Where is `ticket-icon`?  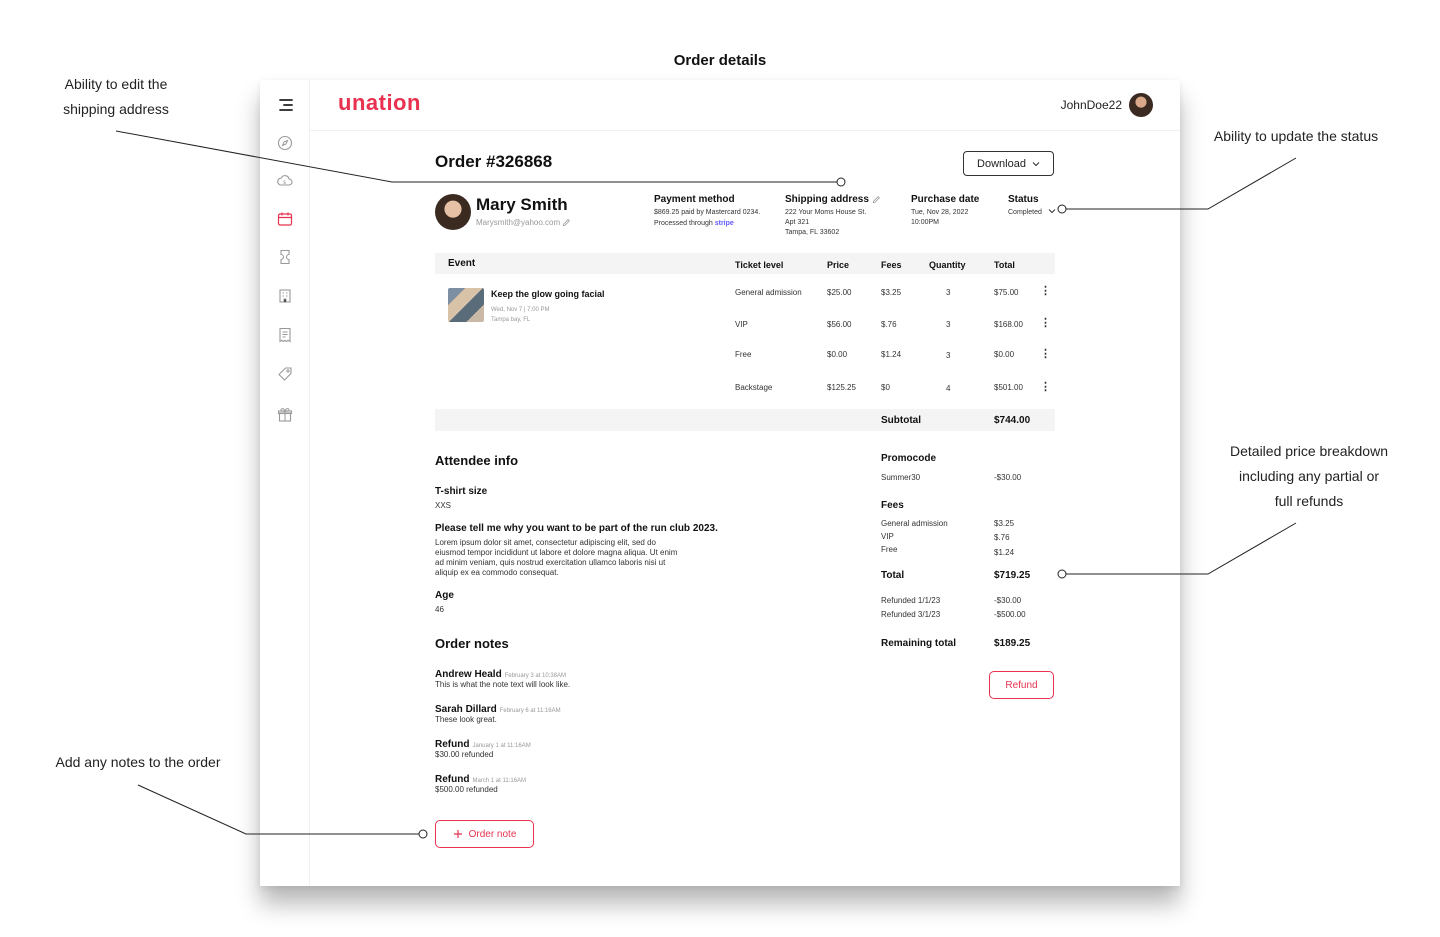
ticket-icon is located at coordinates (285, 257).